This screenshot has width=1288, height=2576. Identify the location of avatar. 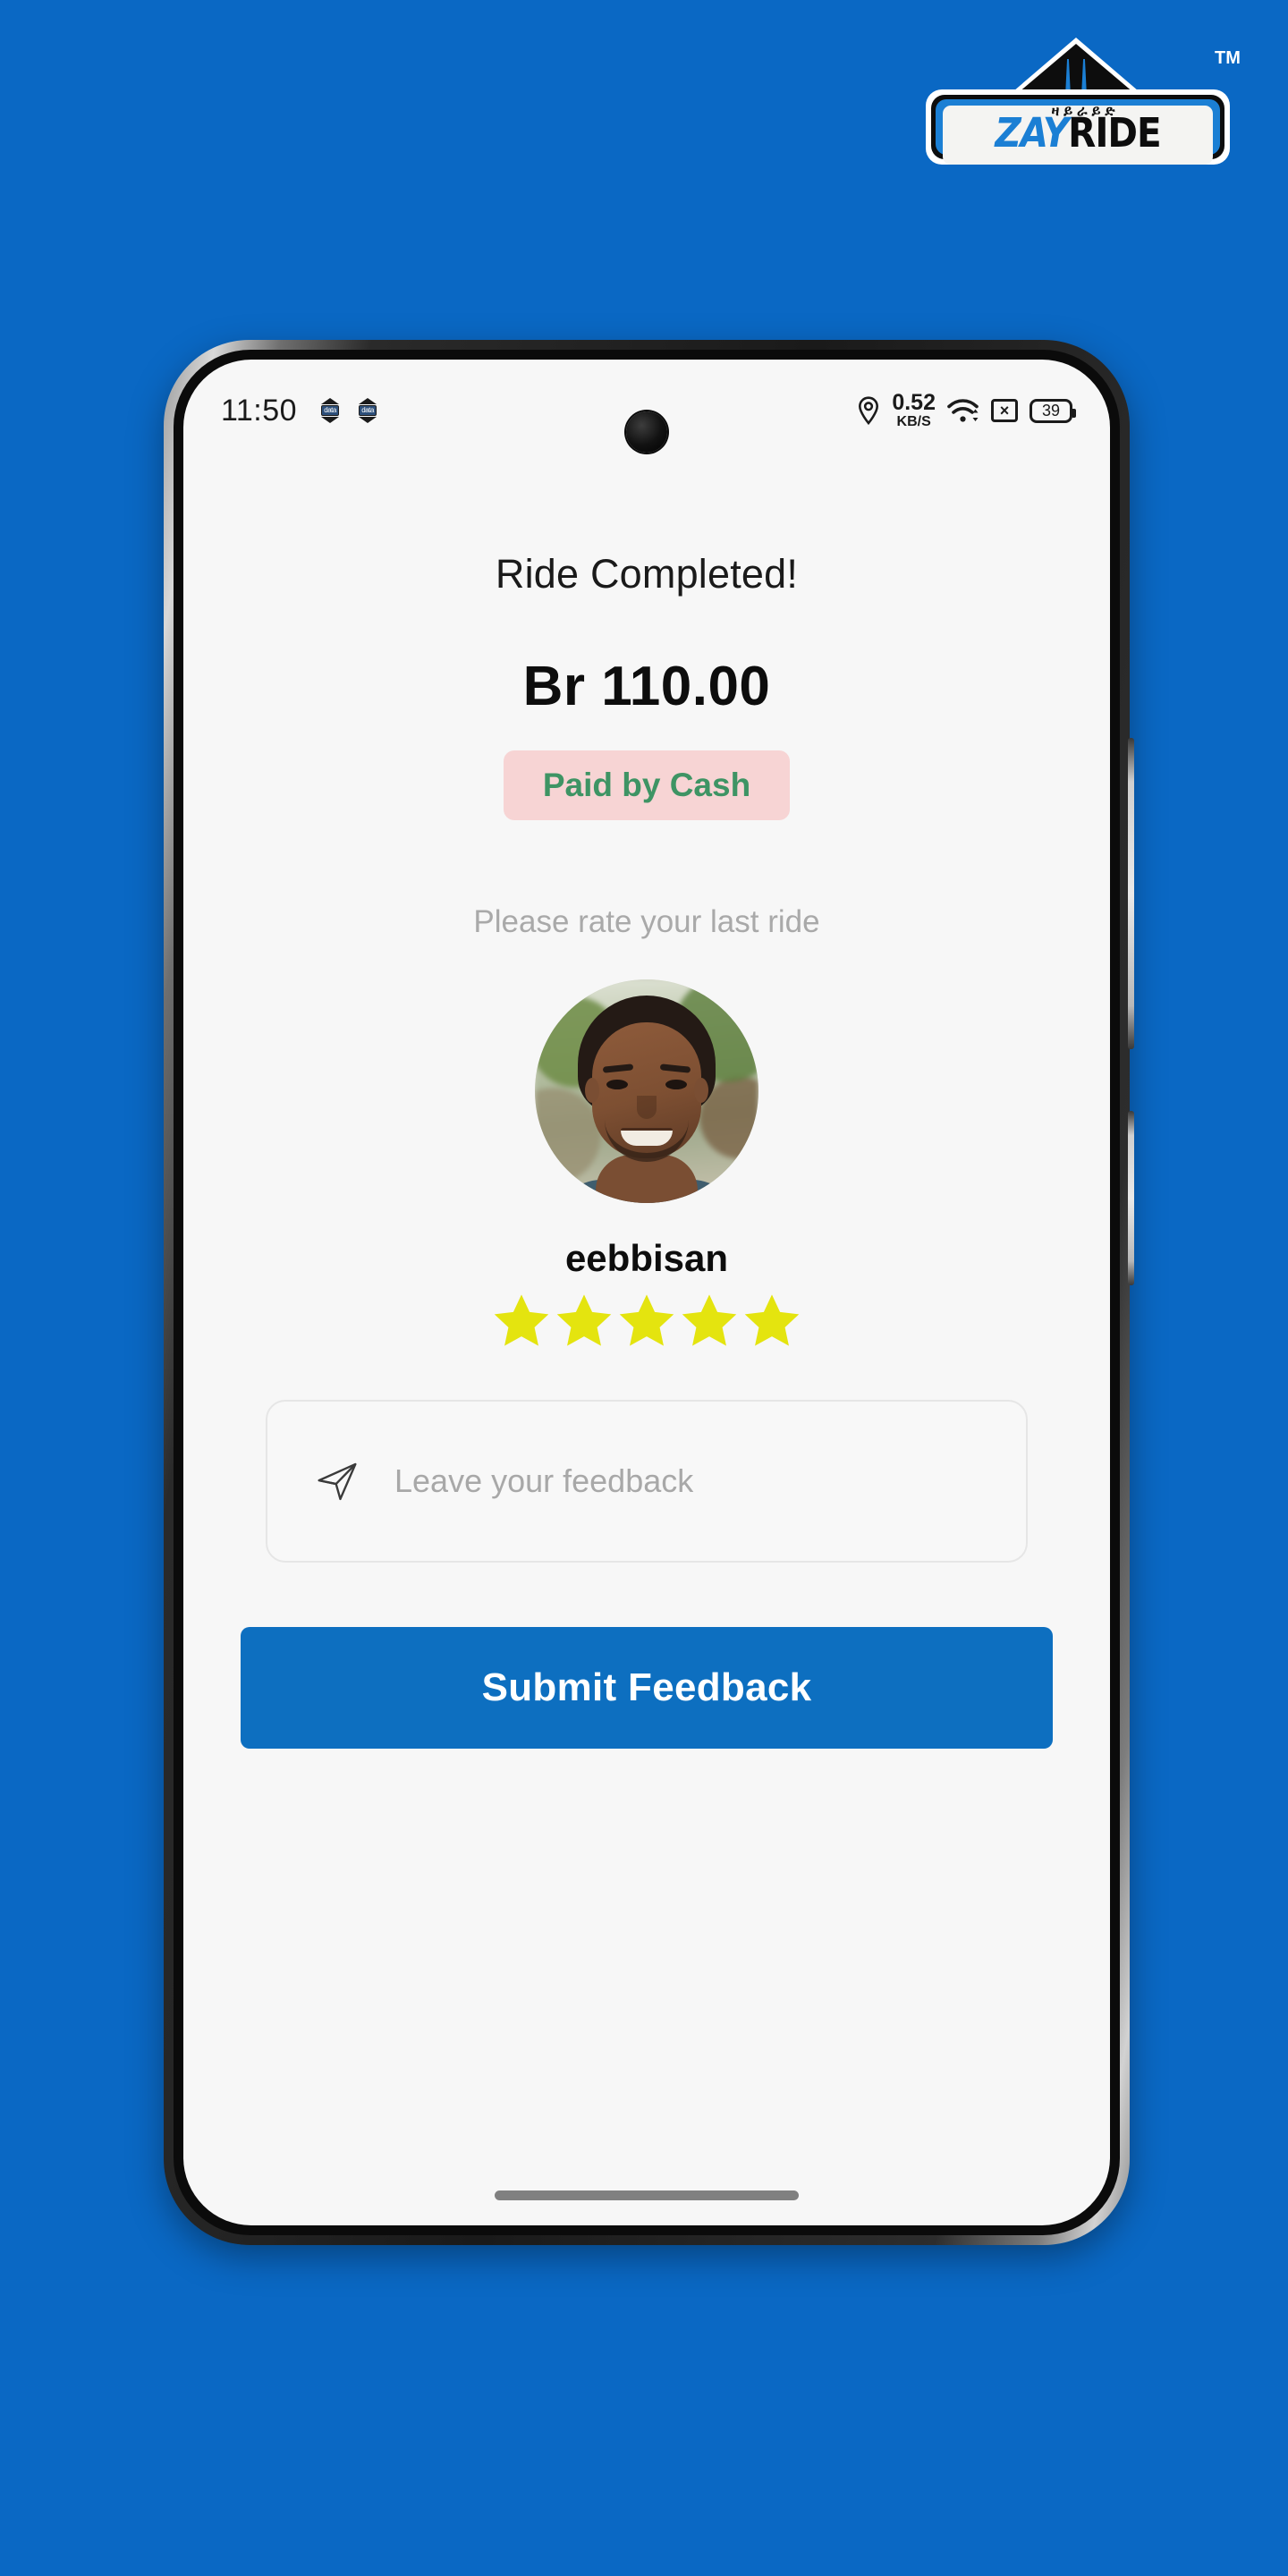
(646, 1091).